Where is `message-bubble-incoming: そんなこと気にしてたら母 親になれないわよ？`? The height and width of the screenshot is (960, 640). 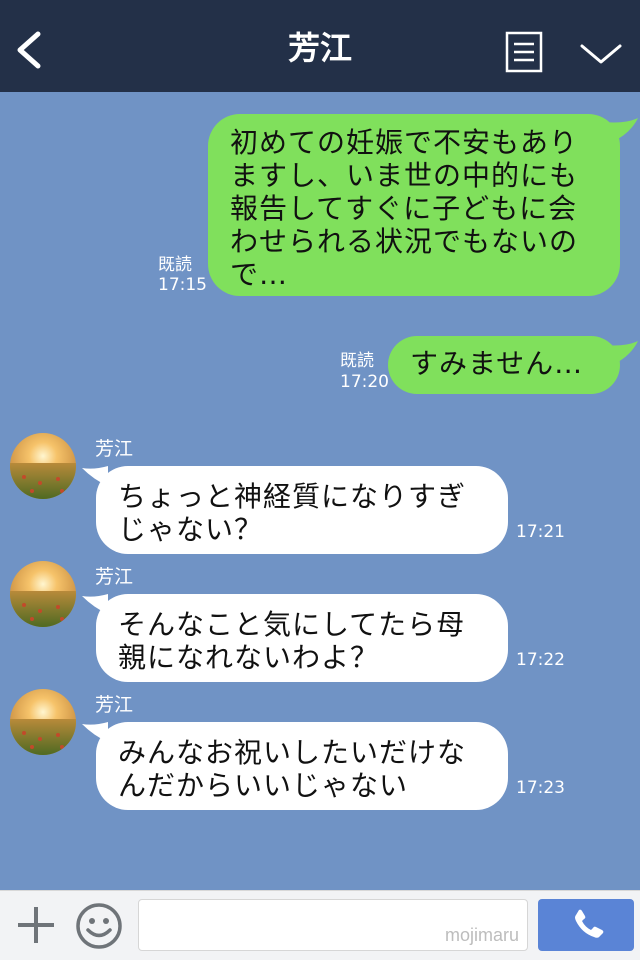 message-bubble-incoming: そんなこと気にしてたら母 親になれないわよ？ is located at coordinates (302, 638).